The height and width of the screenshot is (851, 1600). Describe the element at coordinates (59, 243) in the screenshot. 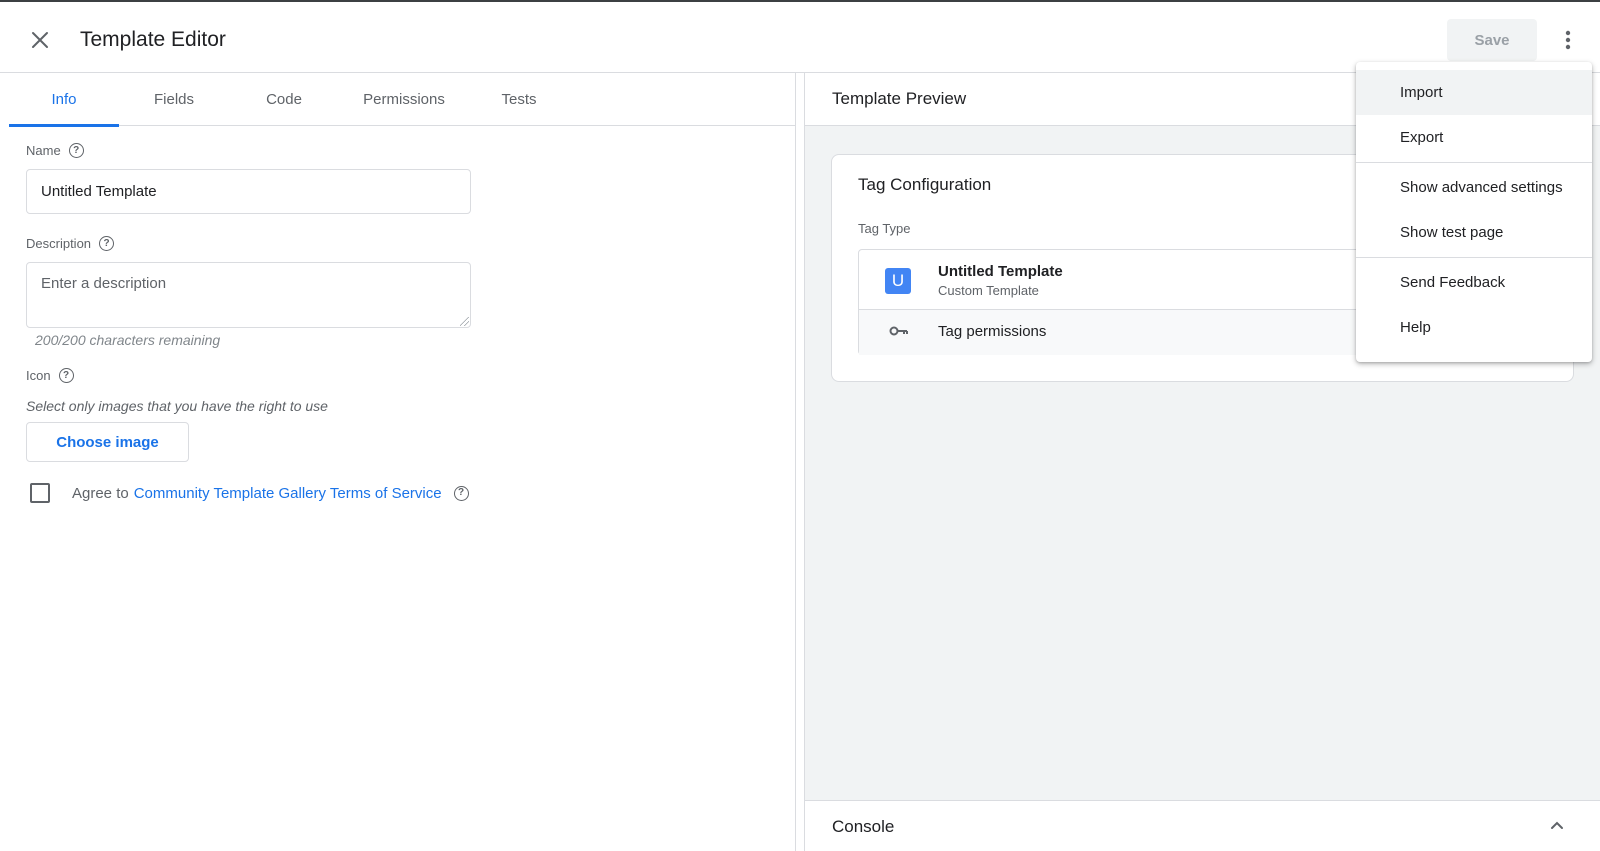

I see `description-label: Description` at that location.